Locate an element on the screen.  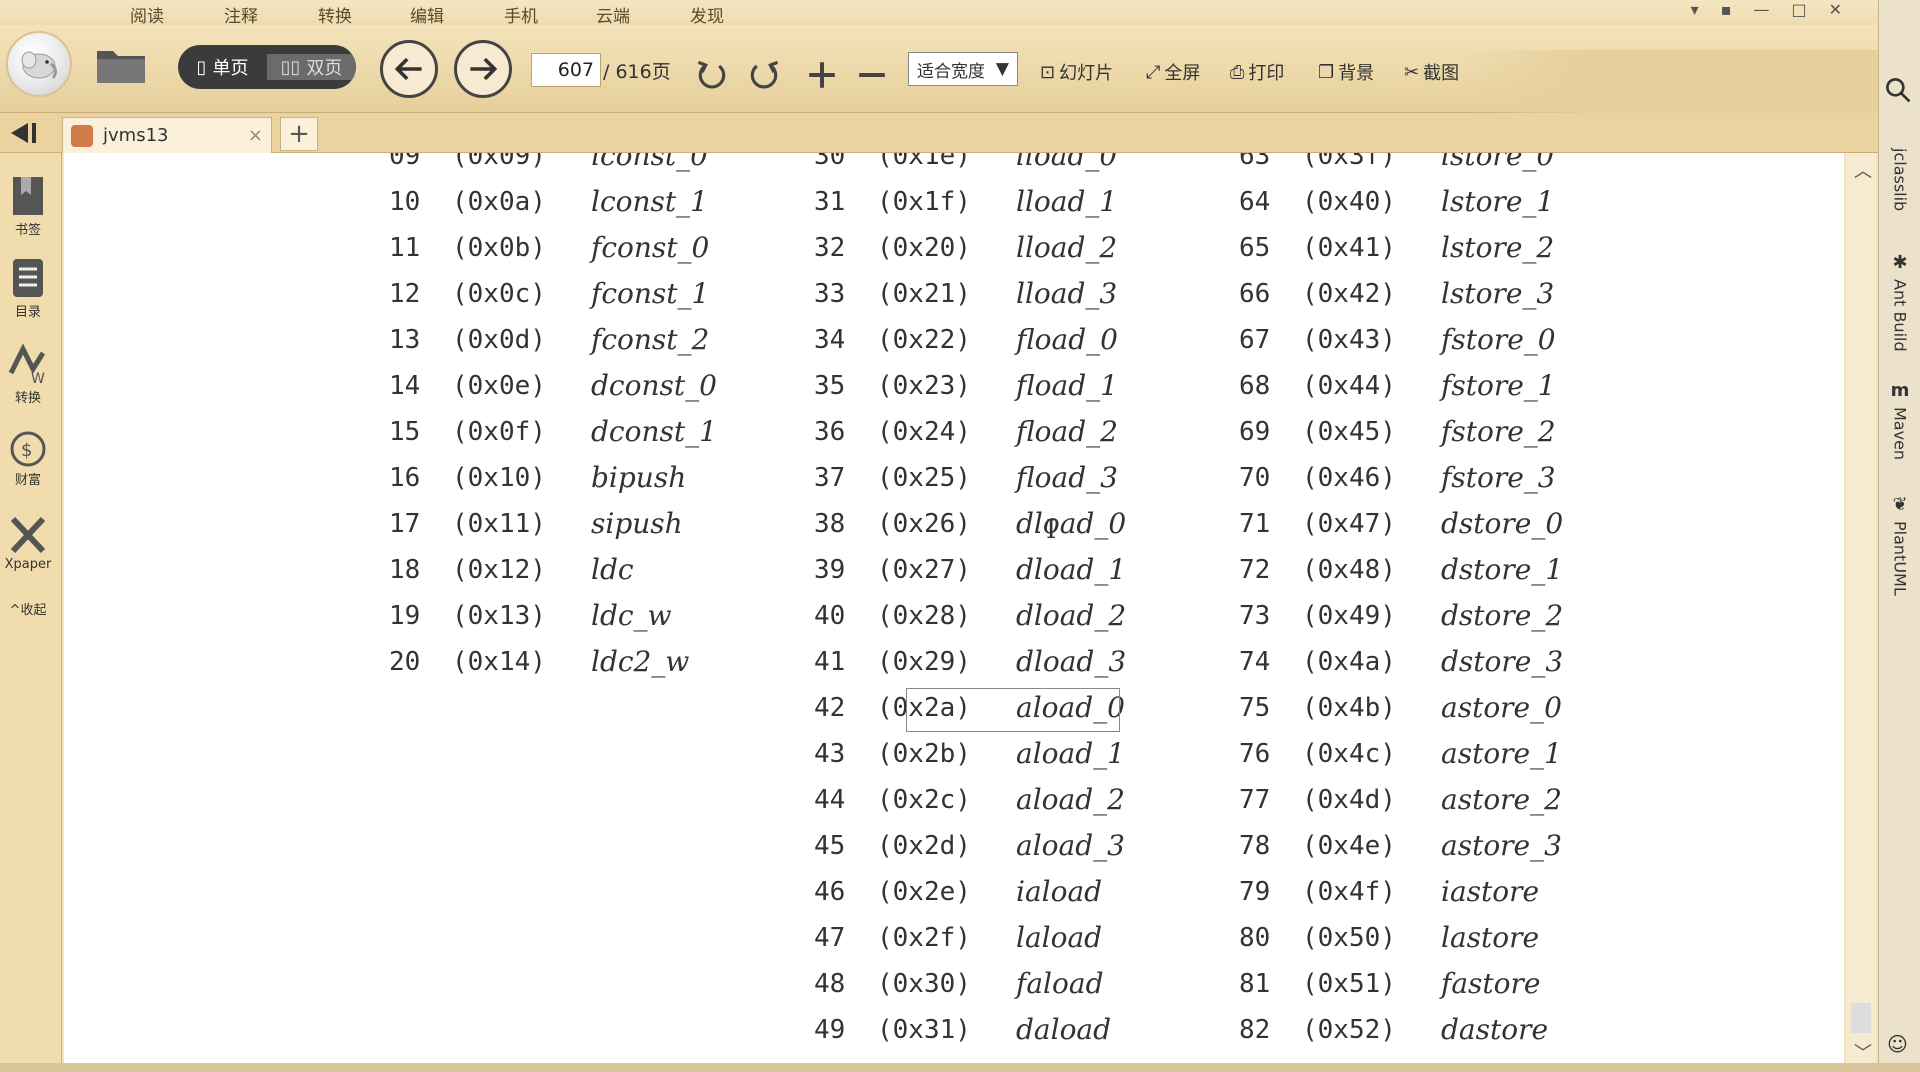
slideshow-button: ⊡ 幻灯片 is located at coordinates (1076, 72).